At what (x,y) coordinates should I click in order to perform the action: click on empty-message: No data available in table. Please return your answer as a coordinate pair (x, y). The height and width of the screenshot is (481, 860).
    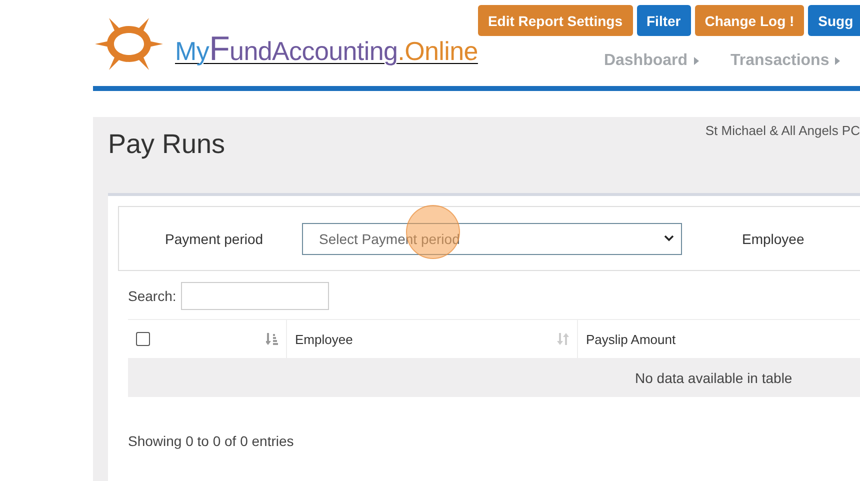
    Looking at the image, I should click on (713, 378).